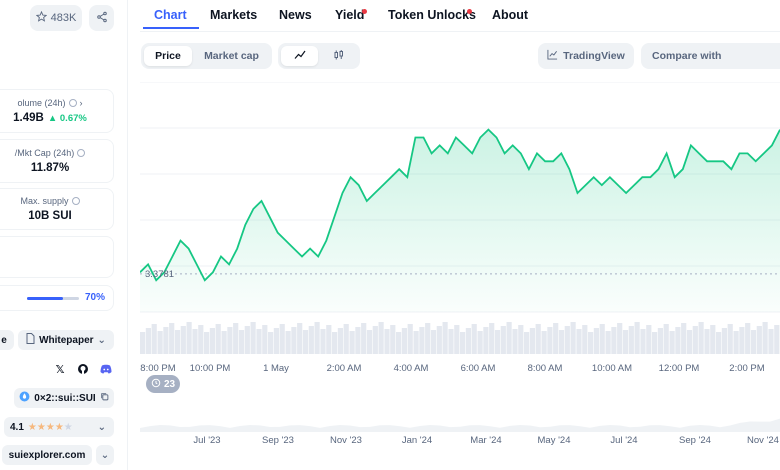  I want to click on price-option: Price, so click(168, 56).